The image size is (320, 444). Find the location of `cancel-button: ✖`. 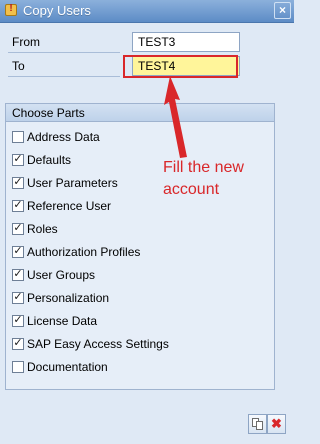

cancel-button: ✖ is located at coordinates (276, 424).